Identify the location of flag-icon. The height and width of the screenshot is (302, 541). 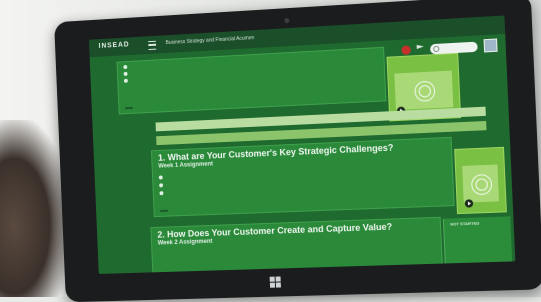
(421, 50).